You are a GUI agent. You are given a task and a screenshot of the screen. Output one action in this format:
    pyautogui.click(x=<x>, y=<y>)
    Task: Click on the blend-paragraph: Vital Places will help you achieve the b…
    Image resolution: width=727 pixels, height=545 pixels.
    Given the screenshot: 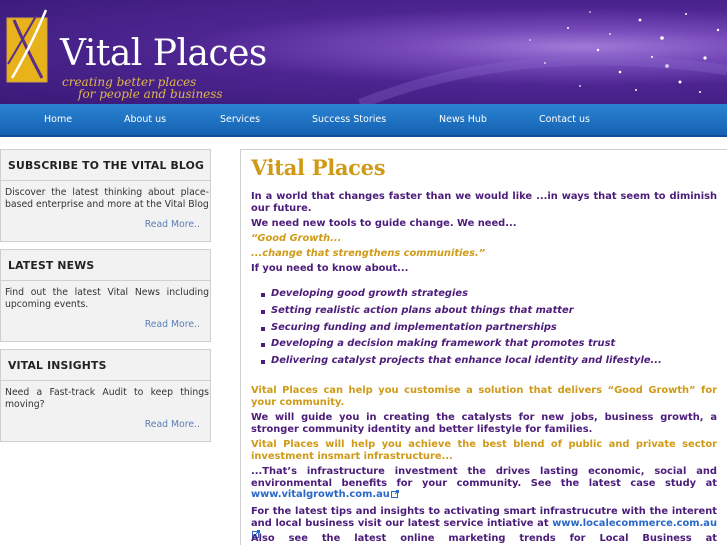 What is the action you would take?
    pyautogui.click(x=484, y=450)
    